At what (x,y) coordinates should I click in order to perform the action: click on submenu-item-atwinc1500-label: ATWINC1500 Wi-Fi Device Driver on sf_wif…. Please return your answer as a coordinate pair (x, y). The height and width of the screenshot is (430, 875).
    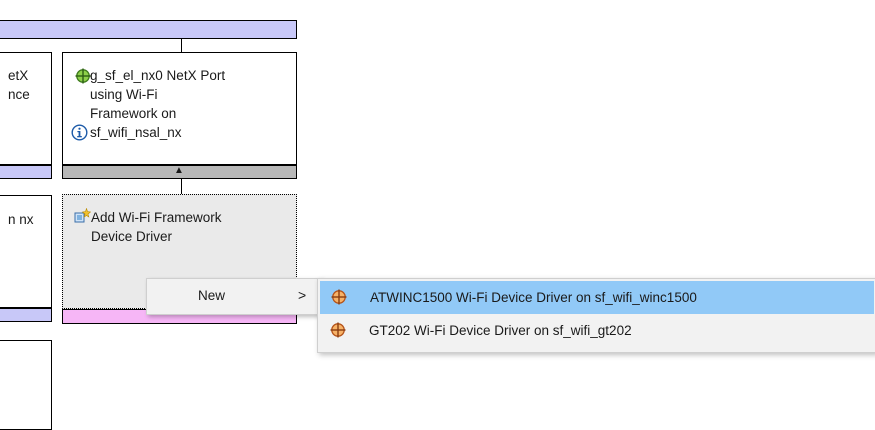
    Looking at the image, I should click on (533, 297).